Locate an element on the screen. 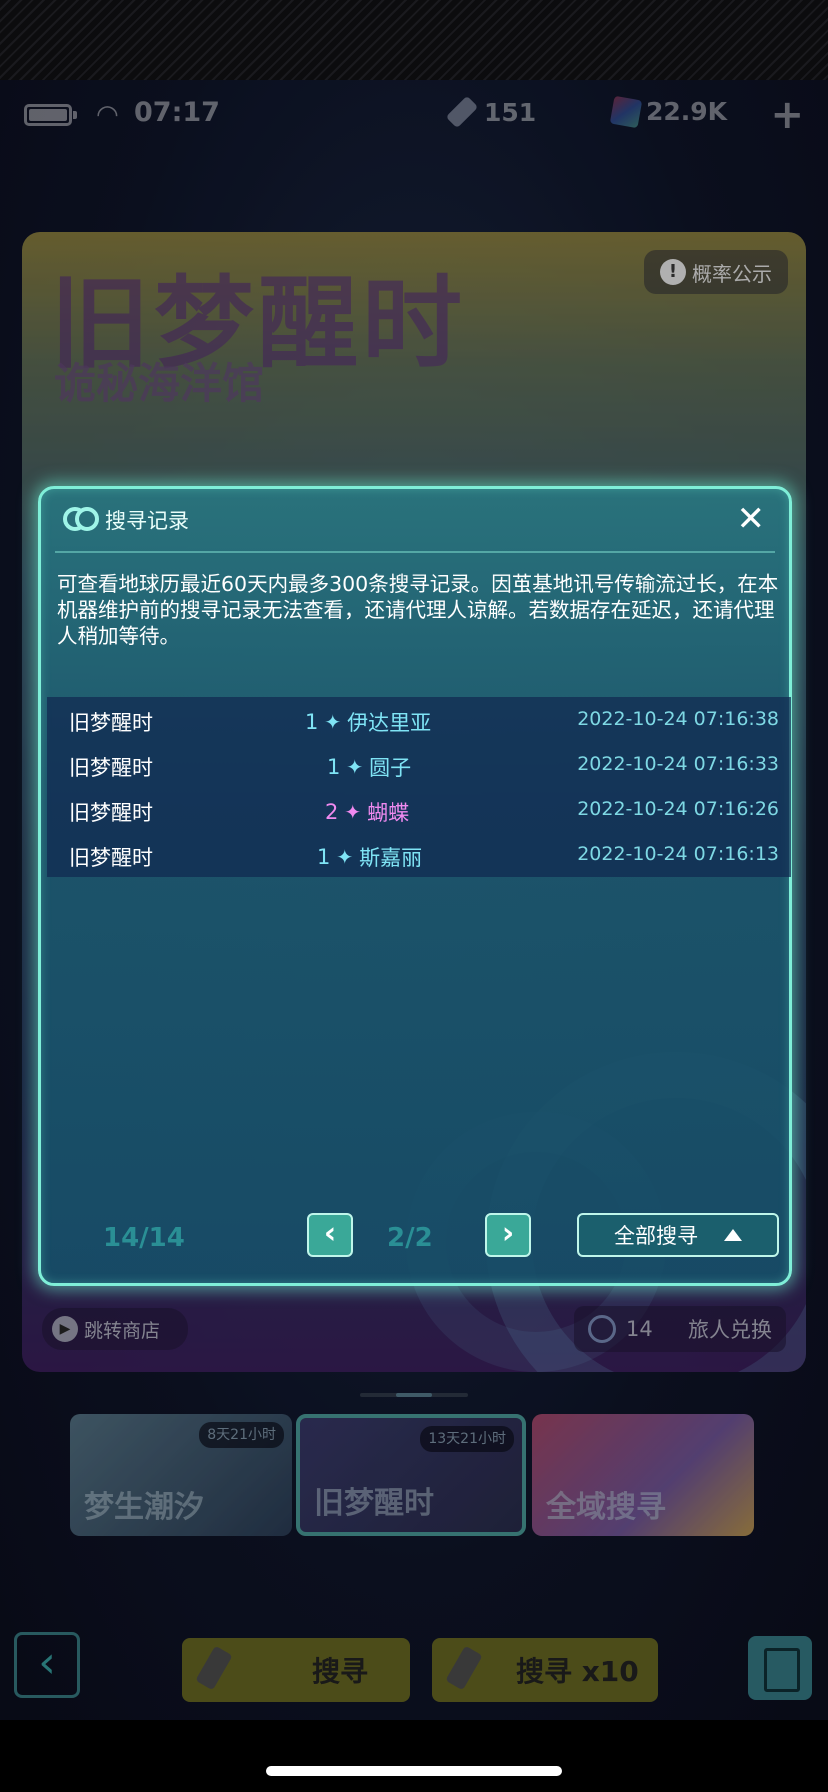 This screenshot has width=828, height=1792. page-indicator: 2/2 is located at coordinates (410, 1238).